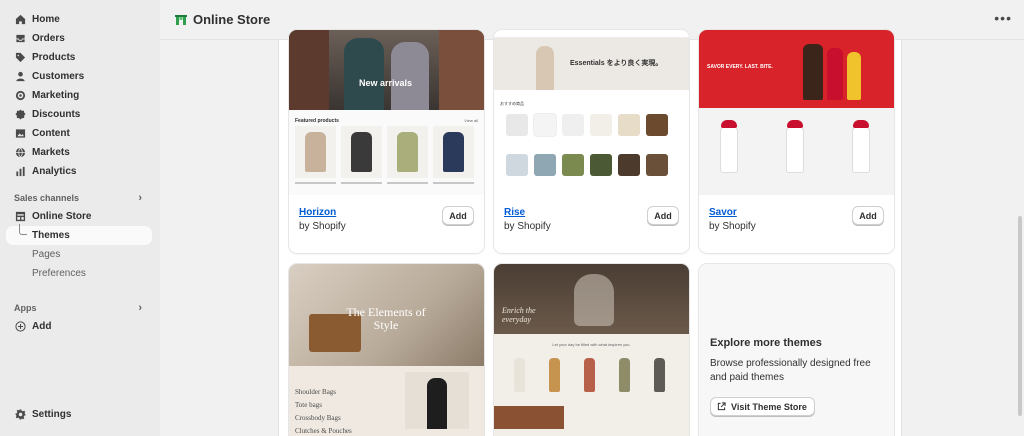 The image size is (1024, 436). What do you see at coordinates (796, 219) in the screenshot?
I see `theme-meta: Savor by Shopify Add` at bounding box center [796, 219].